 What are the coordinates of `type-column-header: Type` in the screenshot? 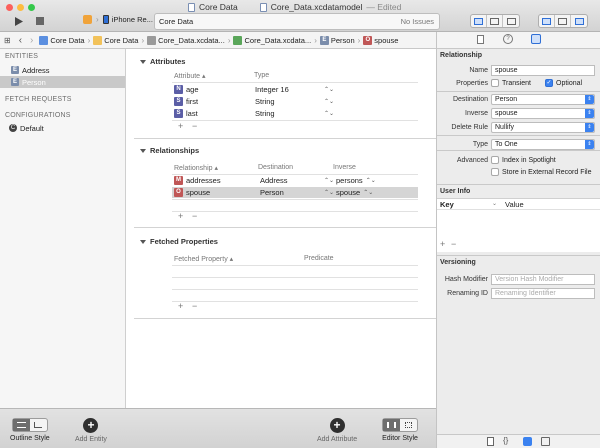 It's located at (261, 75).